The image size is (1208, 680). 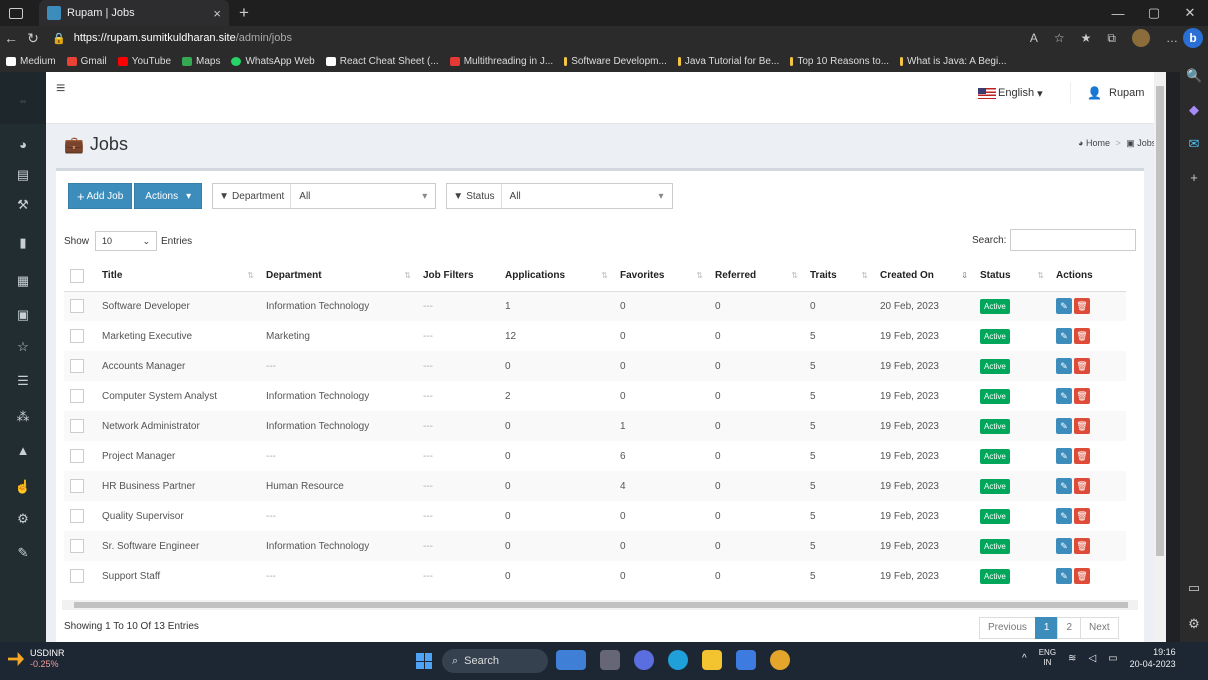 What do you see at coordinates (1069, 628) in the screenshot?
I see `page-2-button: 2` at bounding box center [1069, 628].